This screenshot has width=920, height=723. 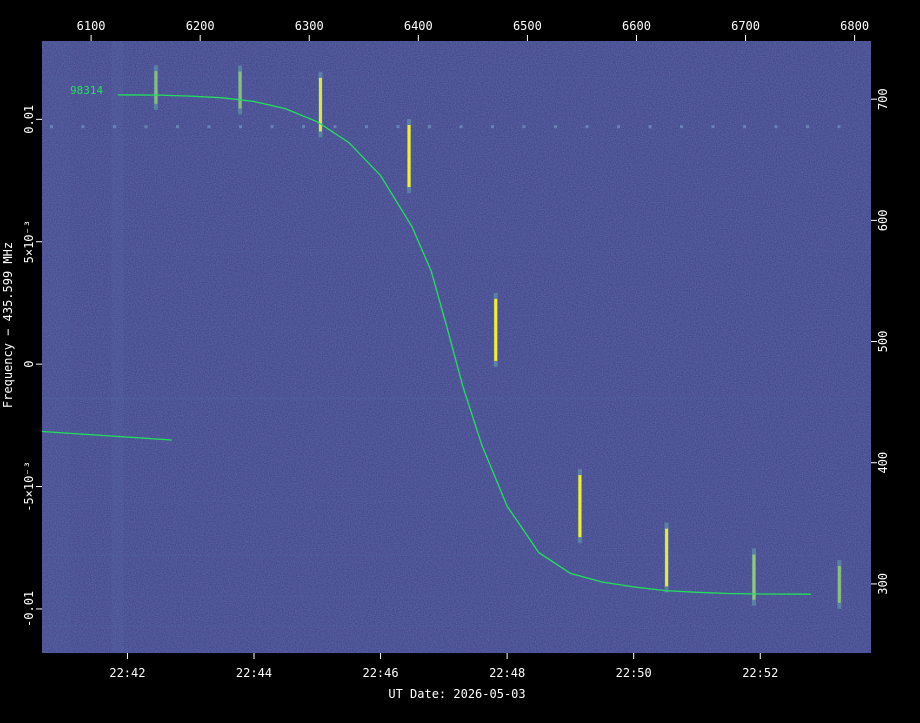 What do you see at coordinates (86, 90) in the screenshot?
I see `object-id-label: 98314` at bounding box center [86, 90].